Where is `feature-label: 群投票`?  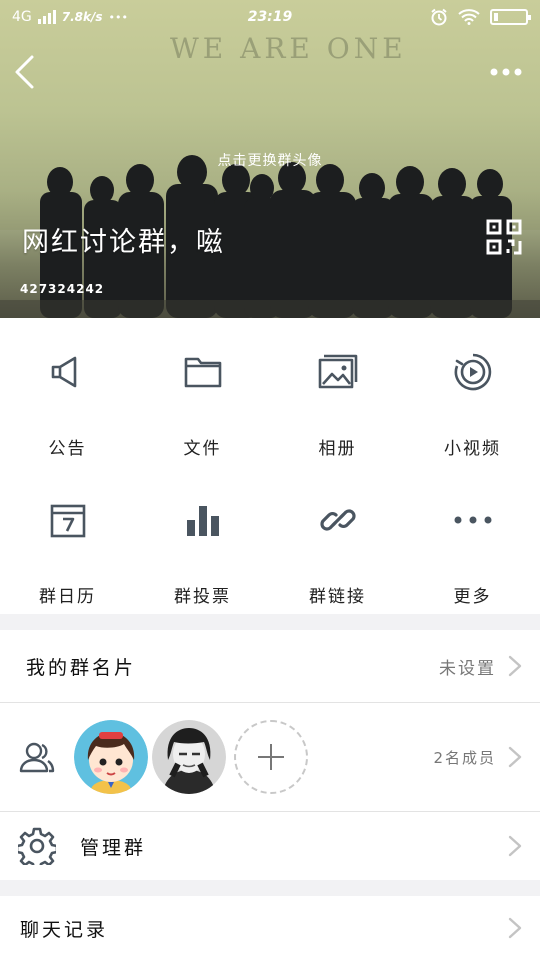
feature-label: 群投票 is located at coordinates (202, 597).